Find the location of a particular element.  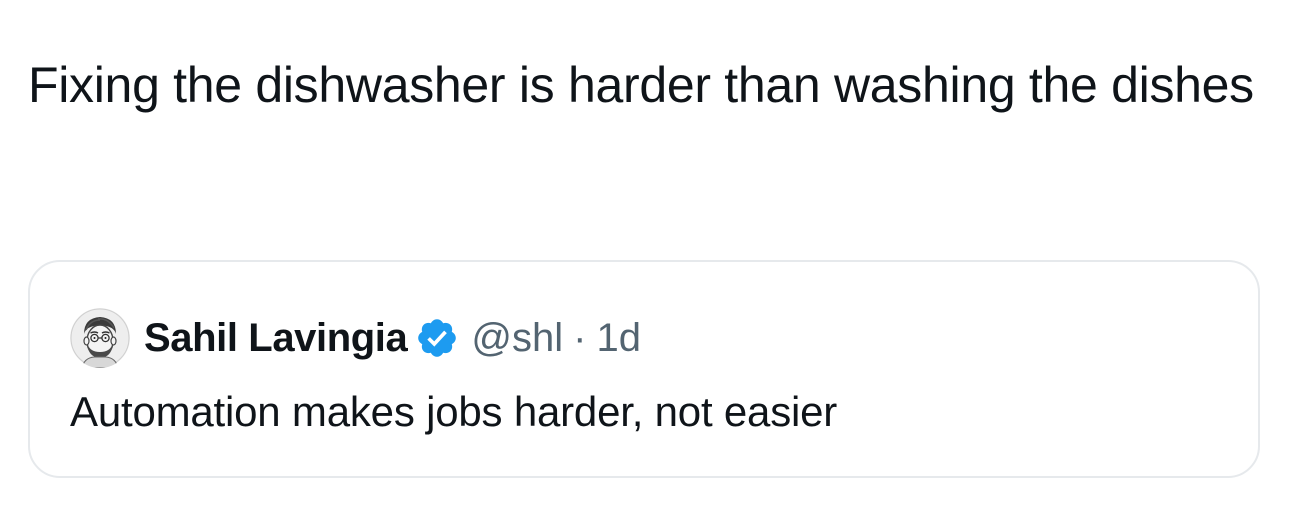

author-name: Sahil Lavingia is located at coordinates (276, 338).